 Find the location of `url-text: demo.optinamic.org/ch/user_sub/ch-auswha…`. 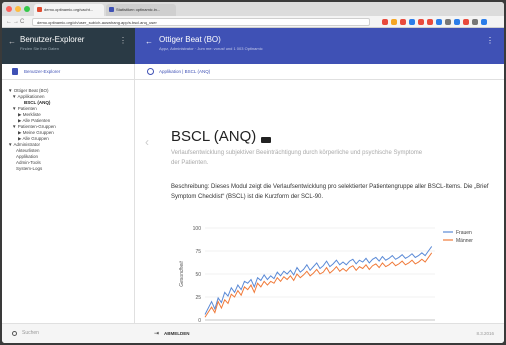

url-text: demo.optinamic.org/ch/user_sub/ch-auswha… is located at coordinates (97, 22).